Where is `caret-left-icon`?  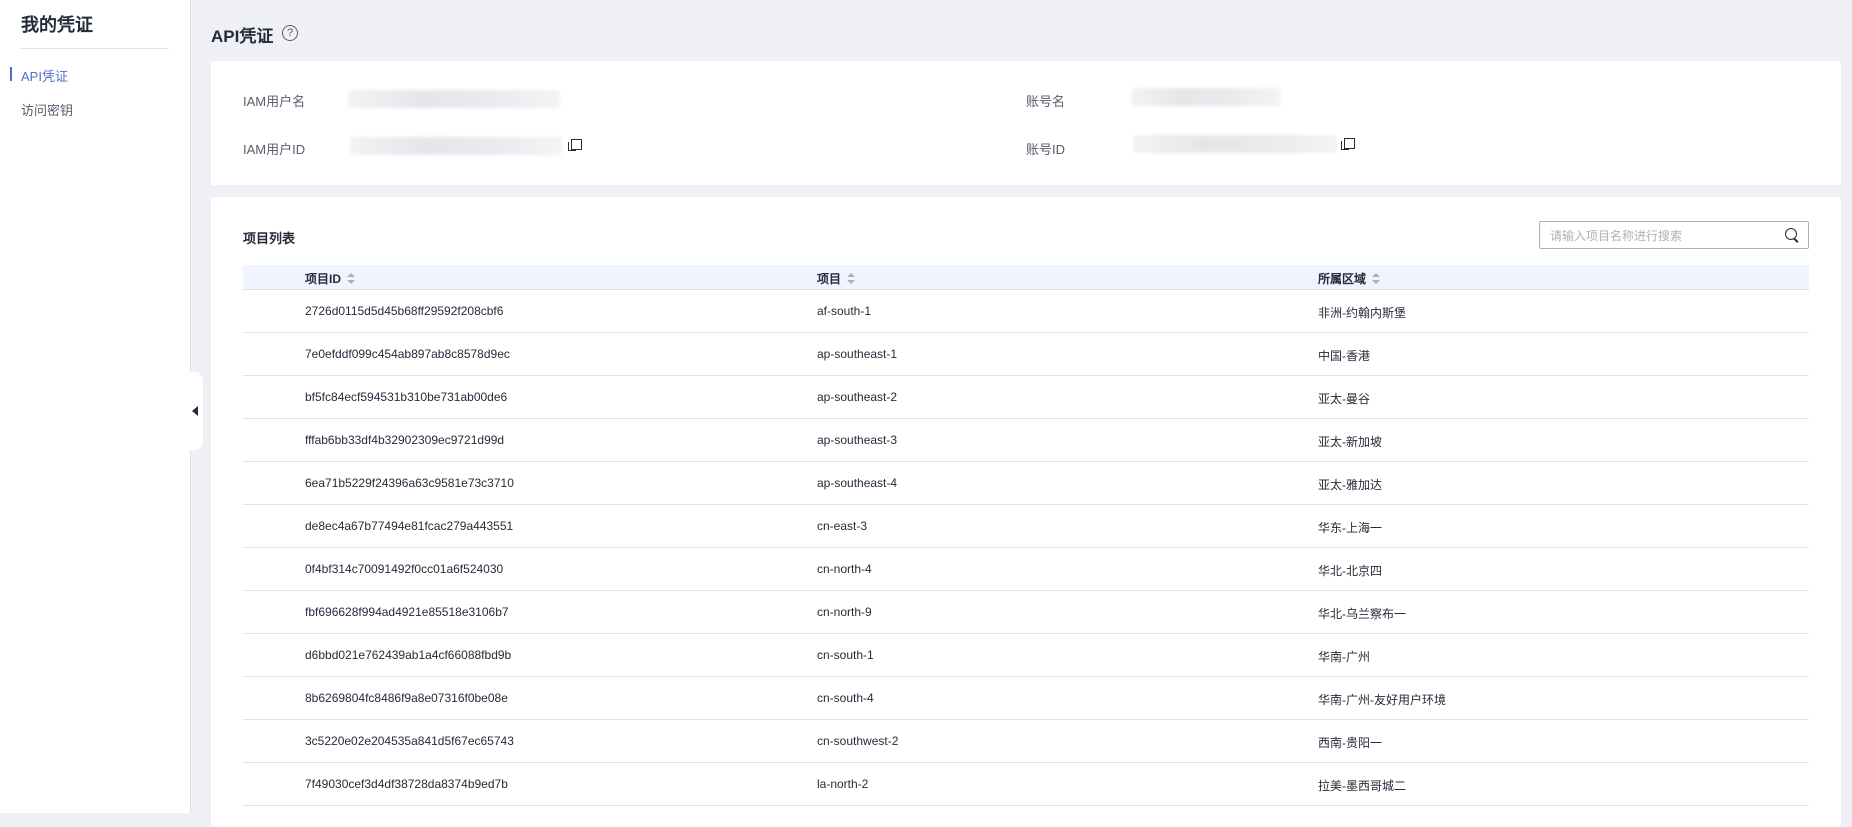
caret-left-icon is located at coordinates (195, 411).